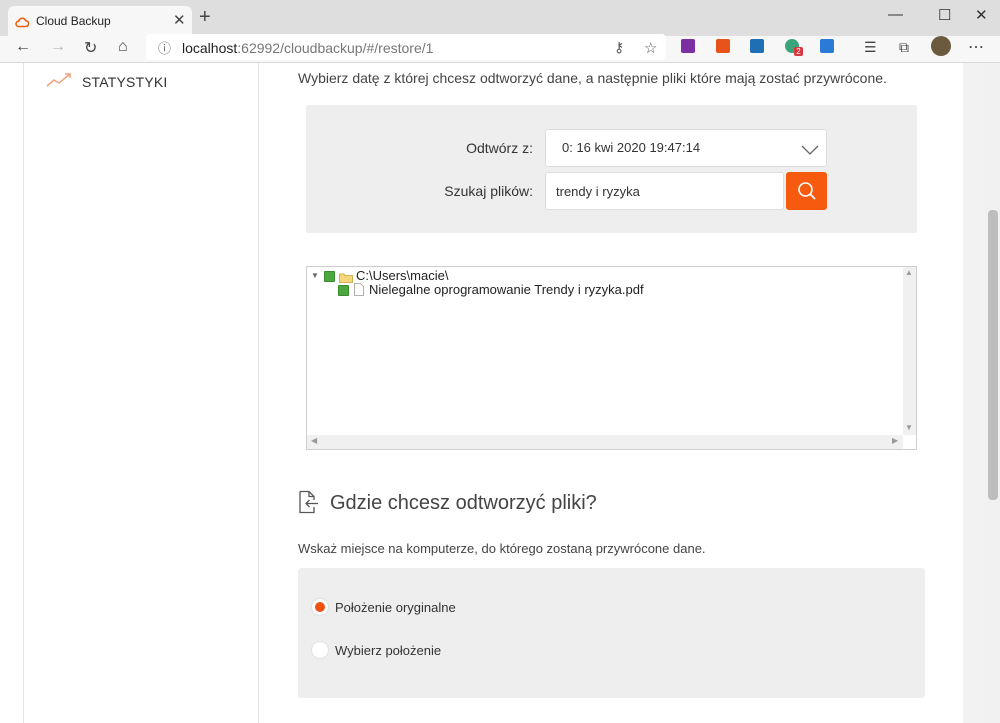  Describe the element at coordinates (827, 46) in the screenshot. I see `feather-extension-icon` at that location.